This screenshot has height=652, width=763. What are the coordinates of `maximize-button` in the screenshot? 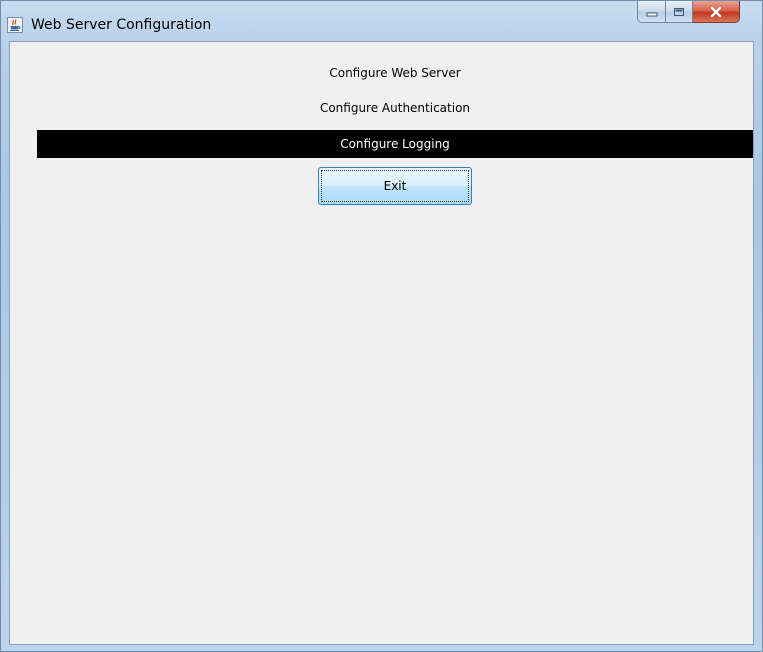 It's located at (679, 12).